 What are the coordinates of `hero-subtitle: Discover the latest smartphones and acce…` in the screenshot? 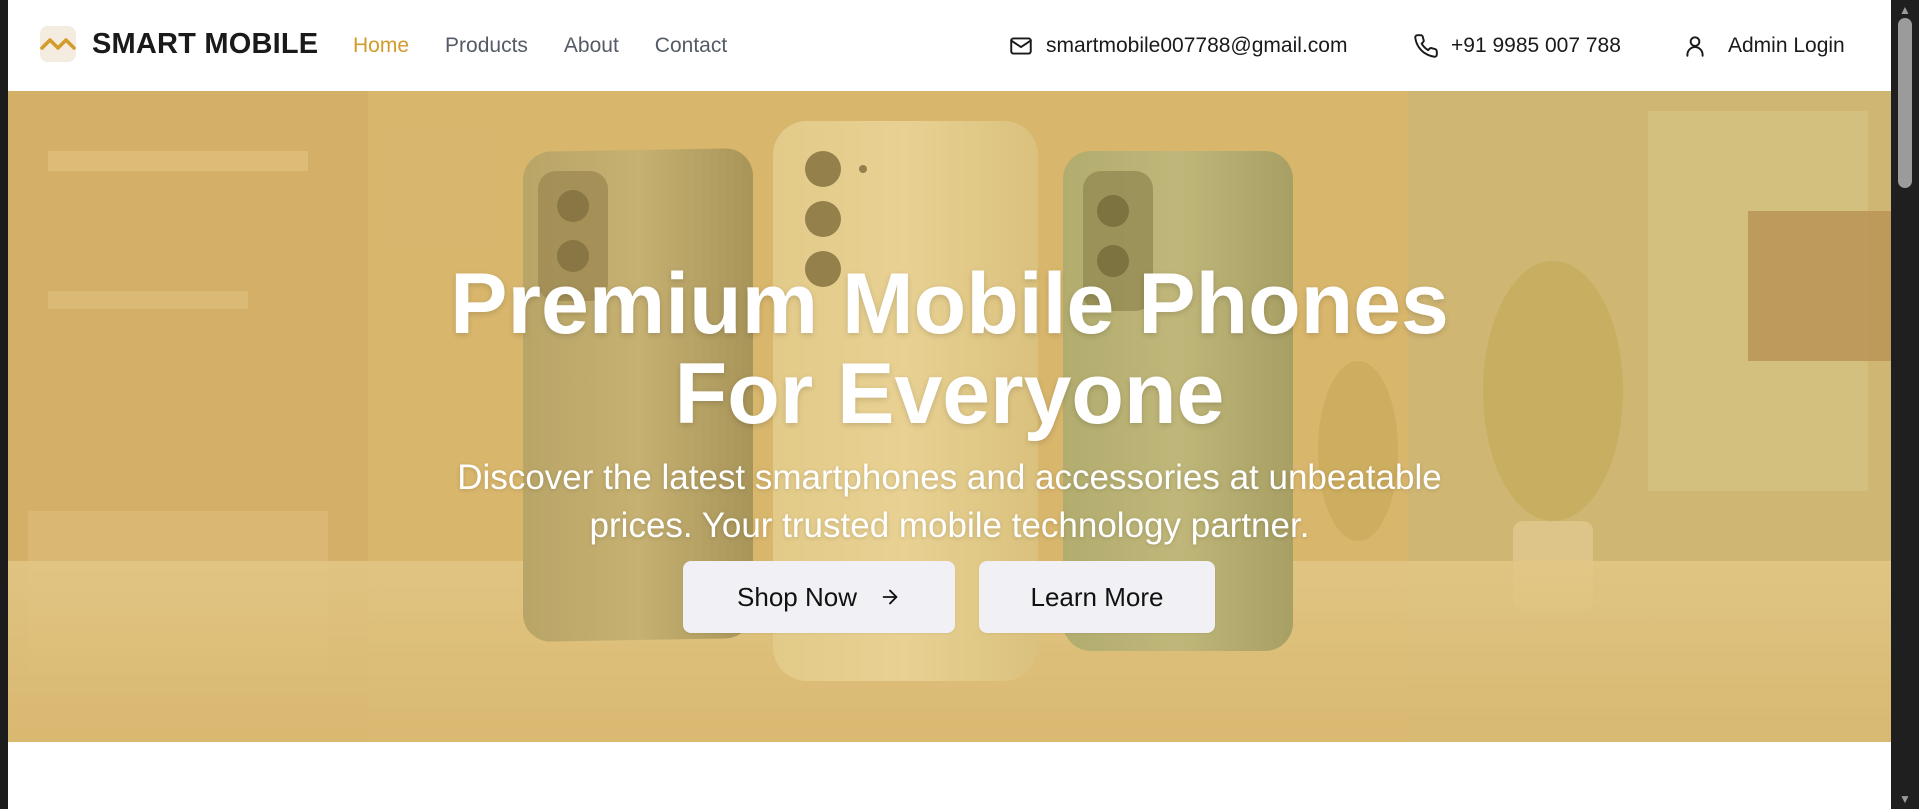 It's located at (949, 502).